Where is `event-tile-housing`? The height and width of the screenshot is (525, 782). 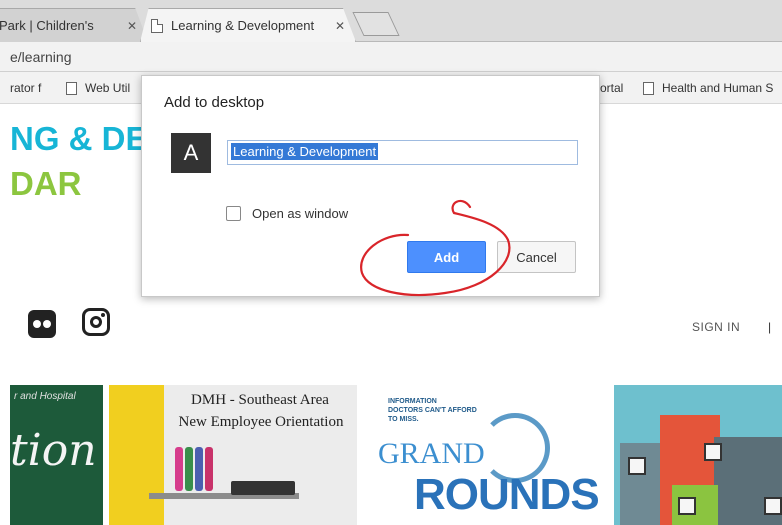 event-tile-housing is located at coordinates (698, 455).